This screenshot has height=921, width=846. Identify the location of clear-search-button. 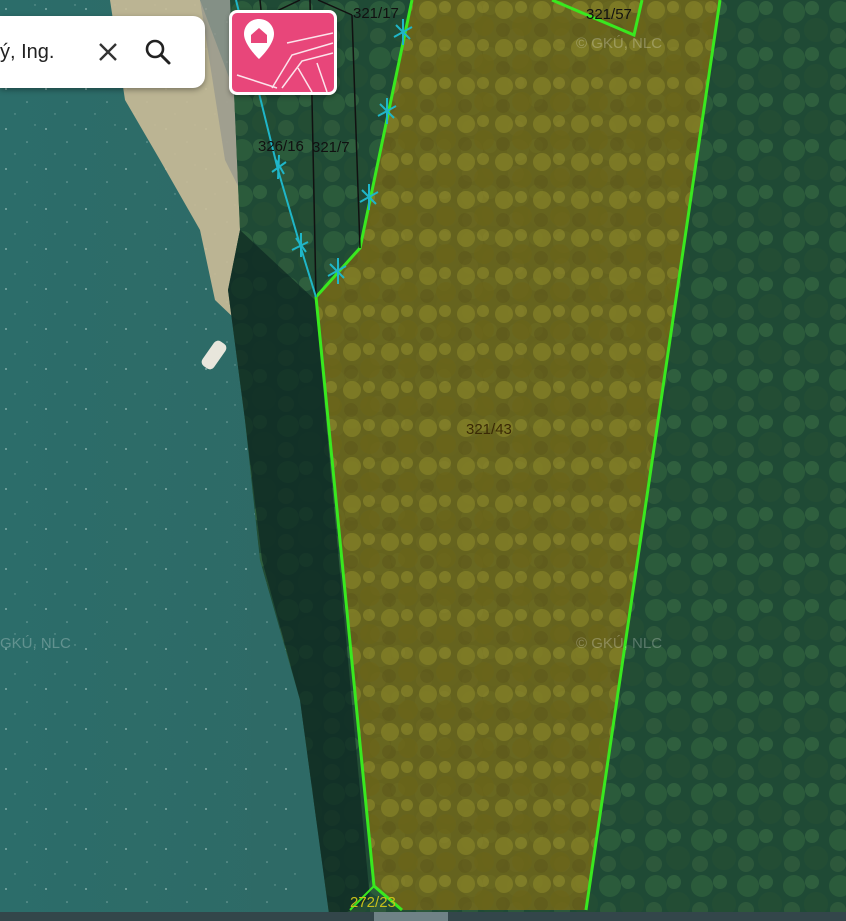
(108, 52).